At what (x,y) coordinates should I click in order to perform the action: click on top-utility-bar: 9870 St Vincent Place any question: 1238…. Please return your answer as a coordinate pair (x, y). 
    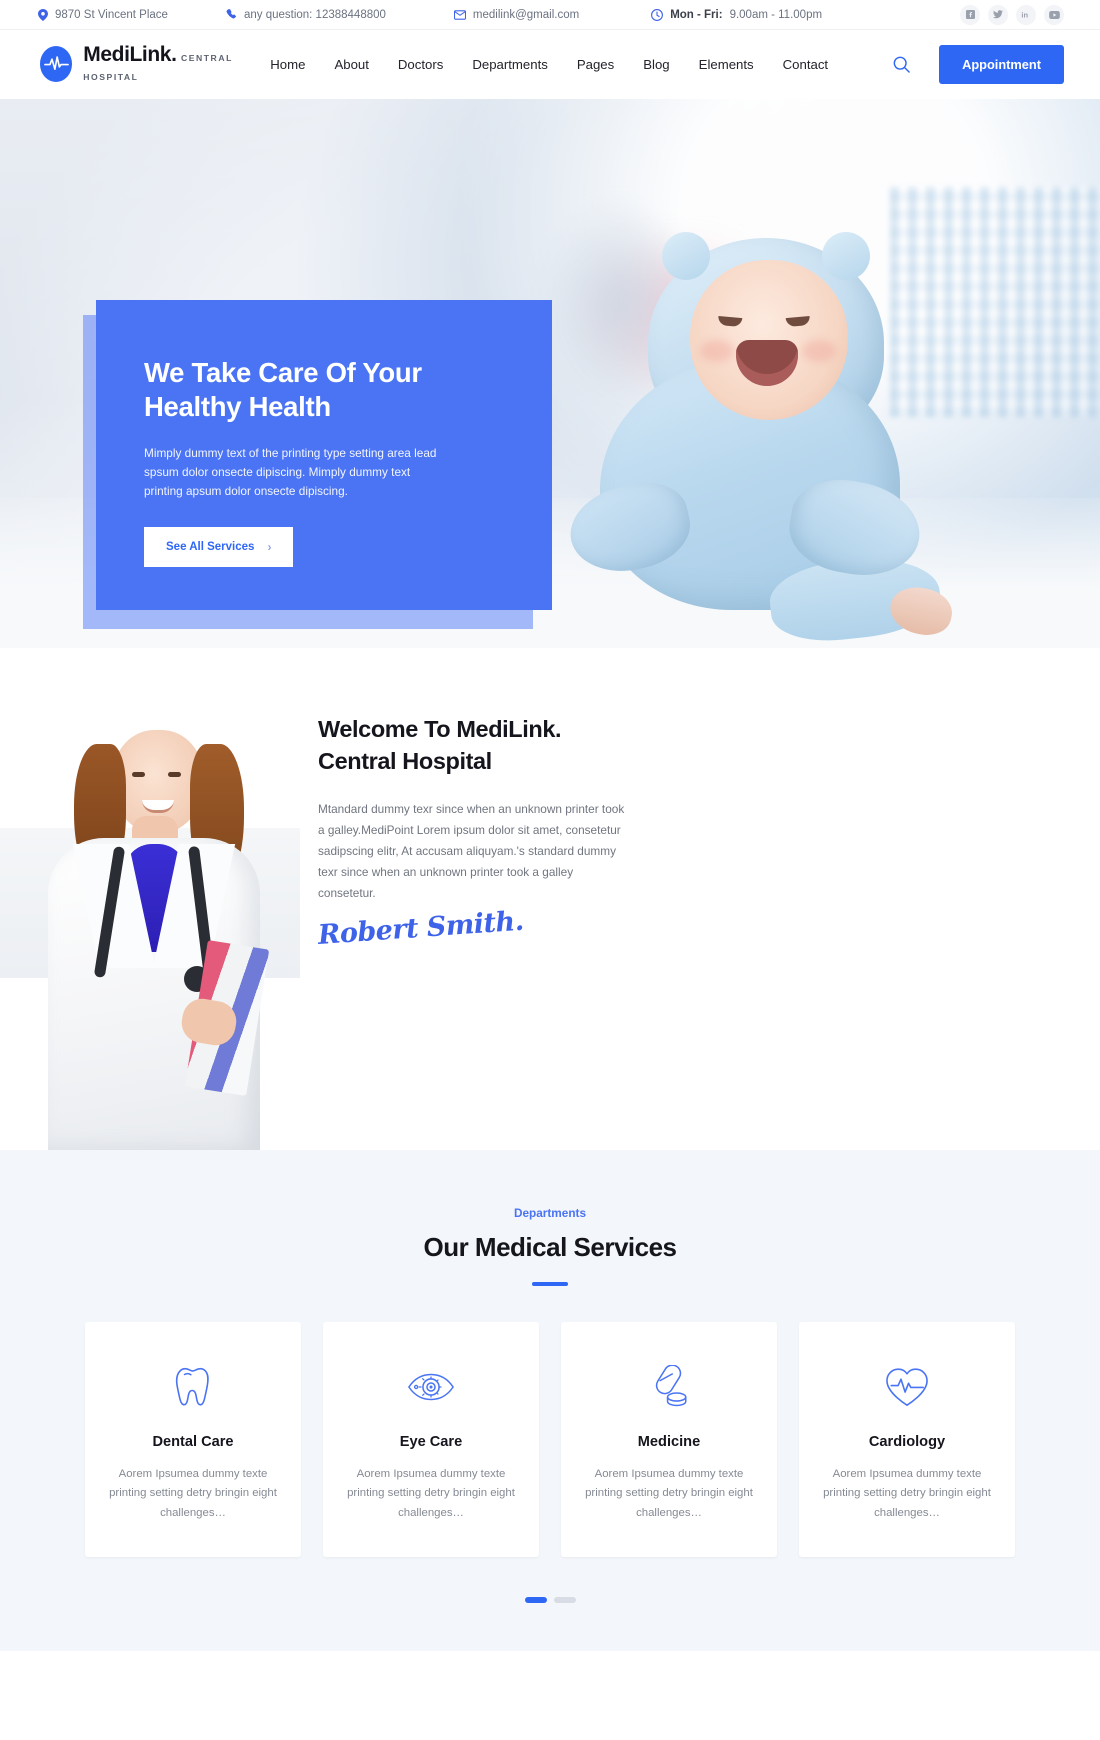
    Looking at the image, I should click on (550, 15).